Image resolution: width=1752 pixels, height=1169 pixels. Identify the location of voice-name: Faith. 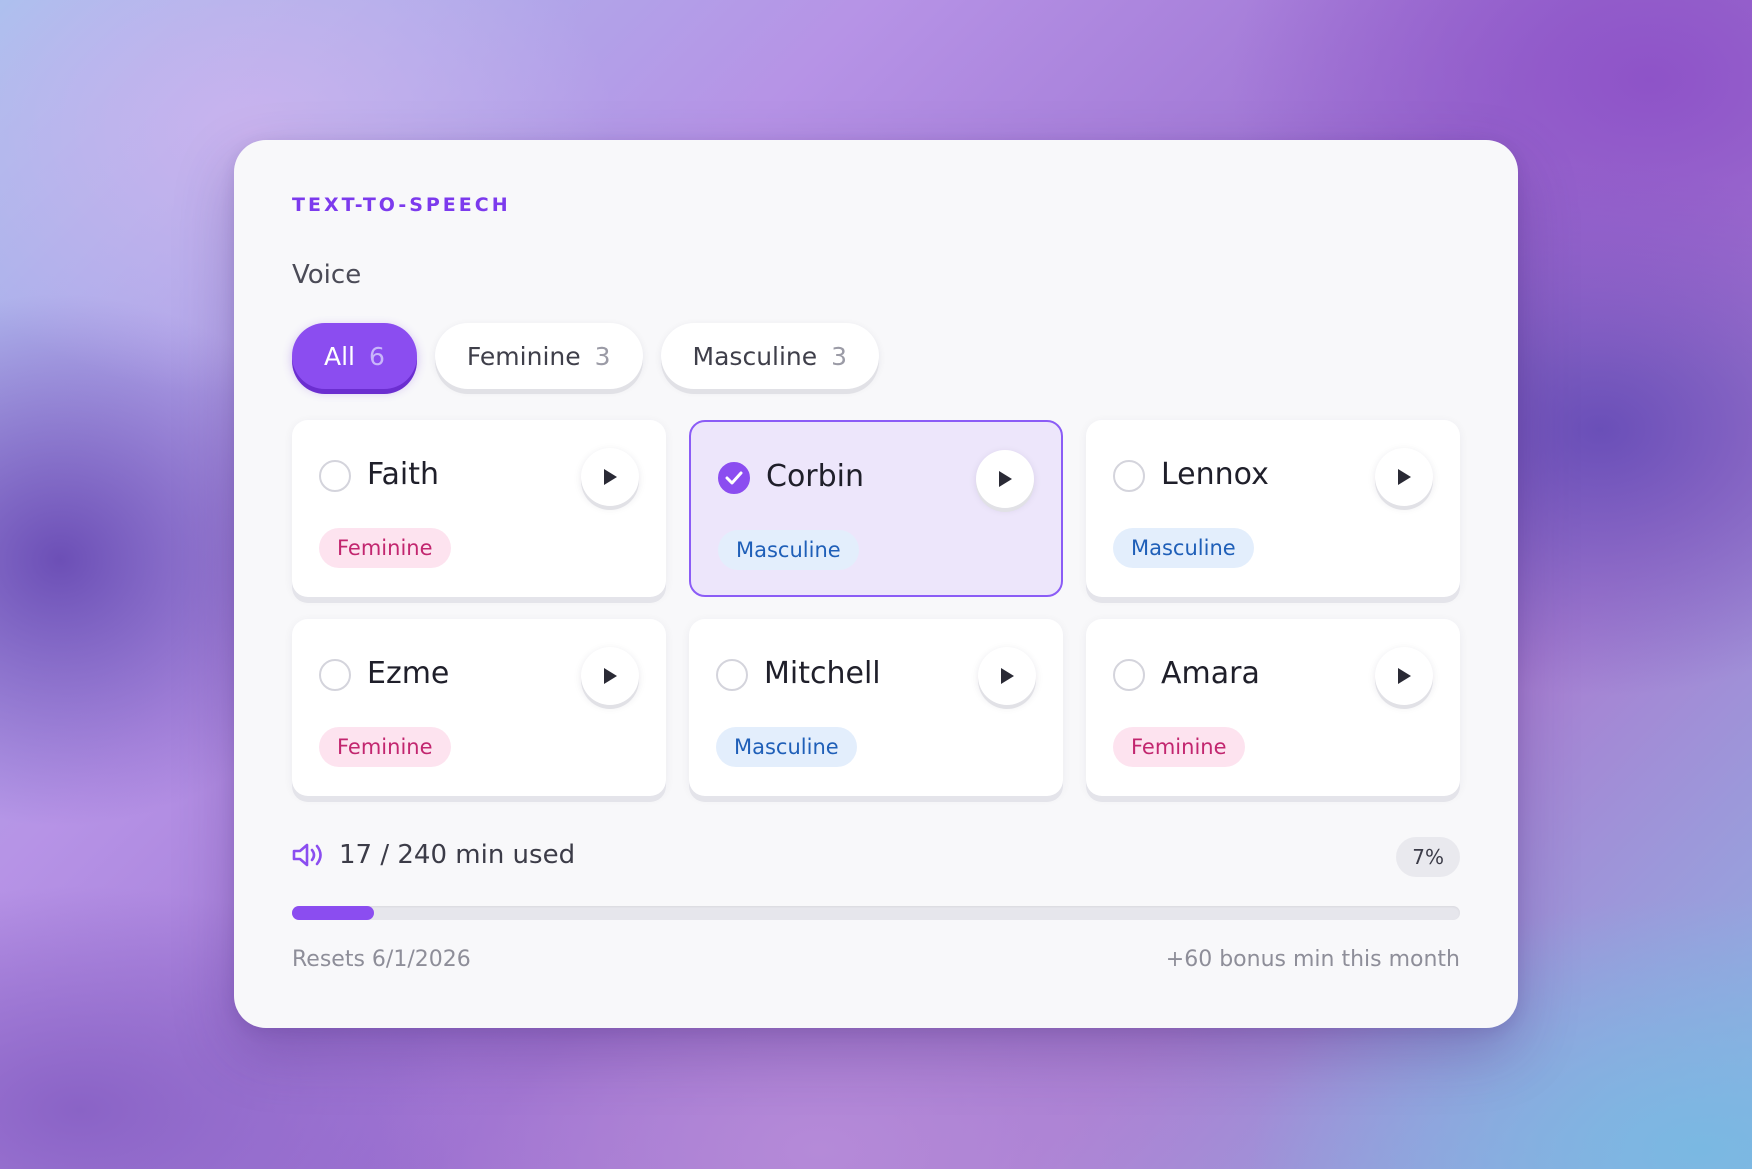
(403, 474).